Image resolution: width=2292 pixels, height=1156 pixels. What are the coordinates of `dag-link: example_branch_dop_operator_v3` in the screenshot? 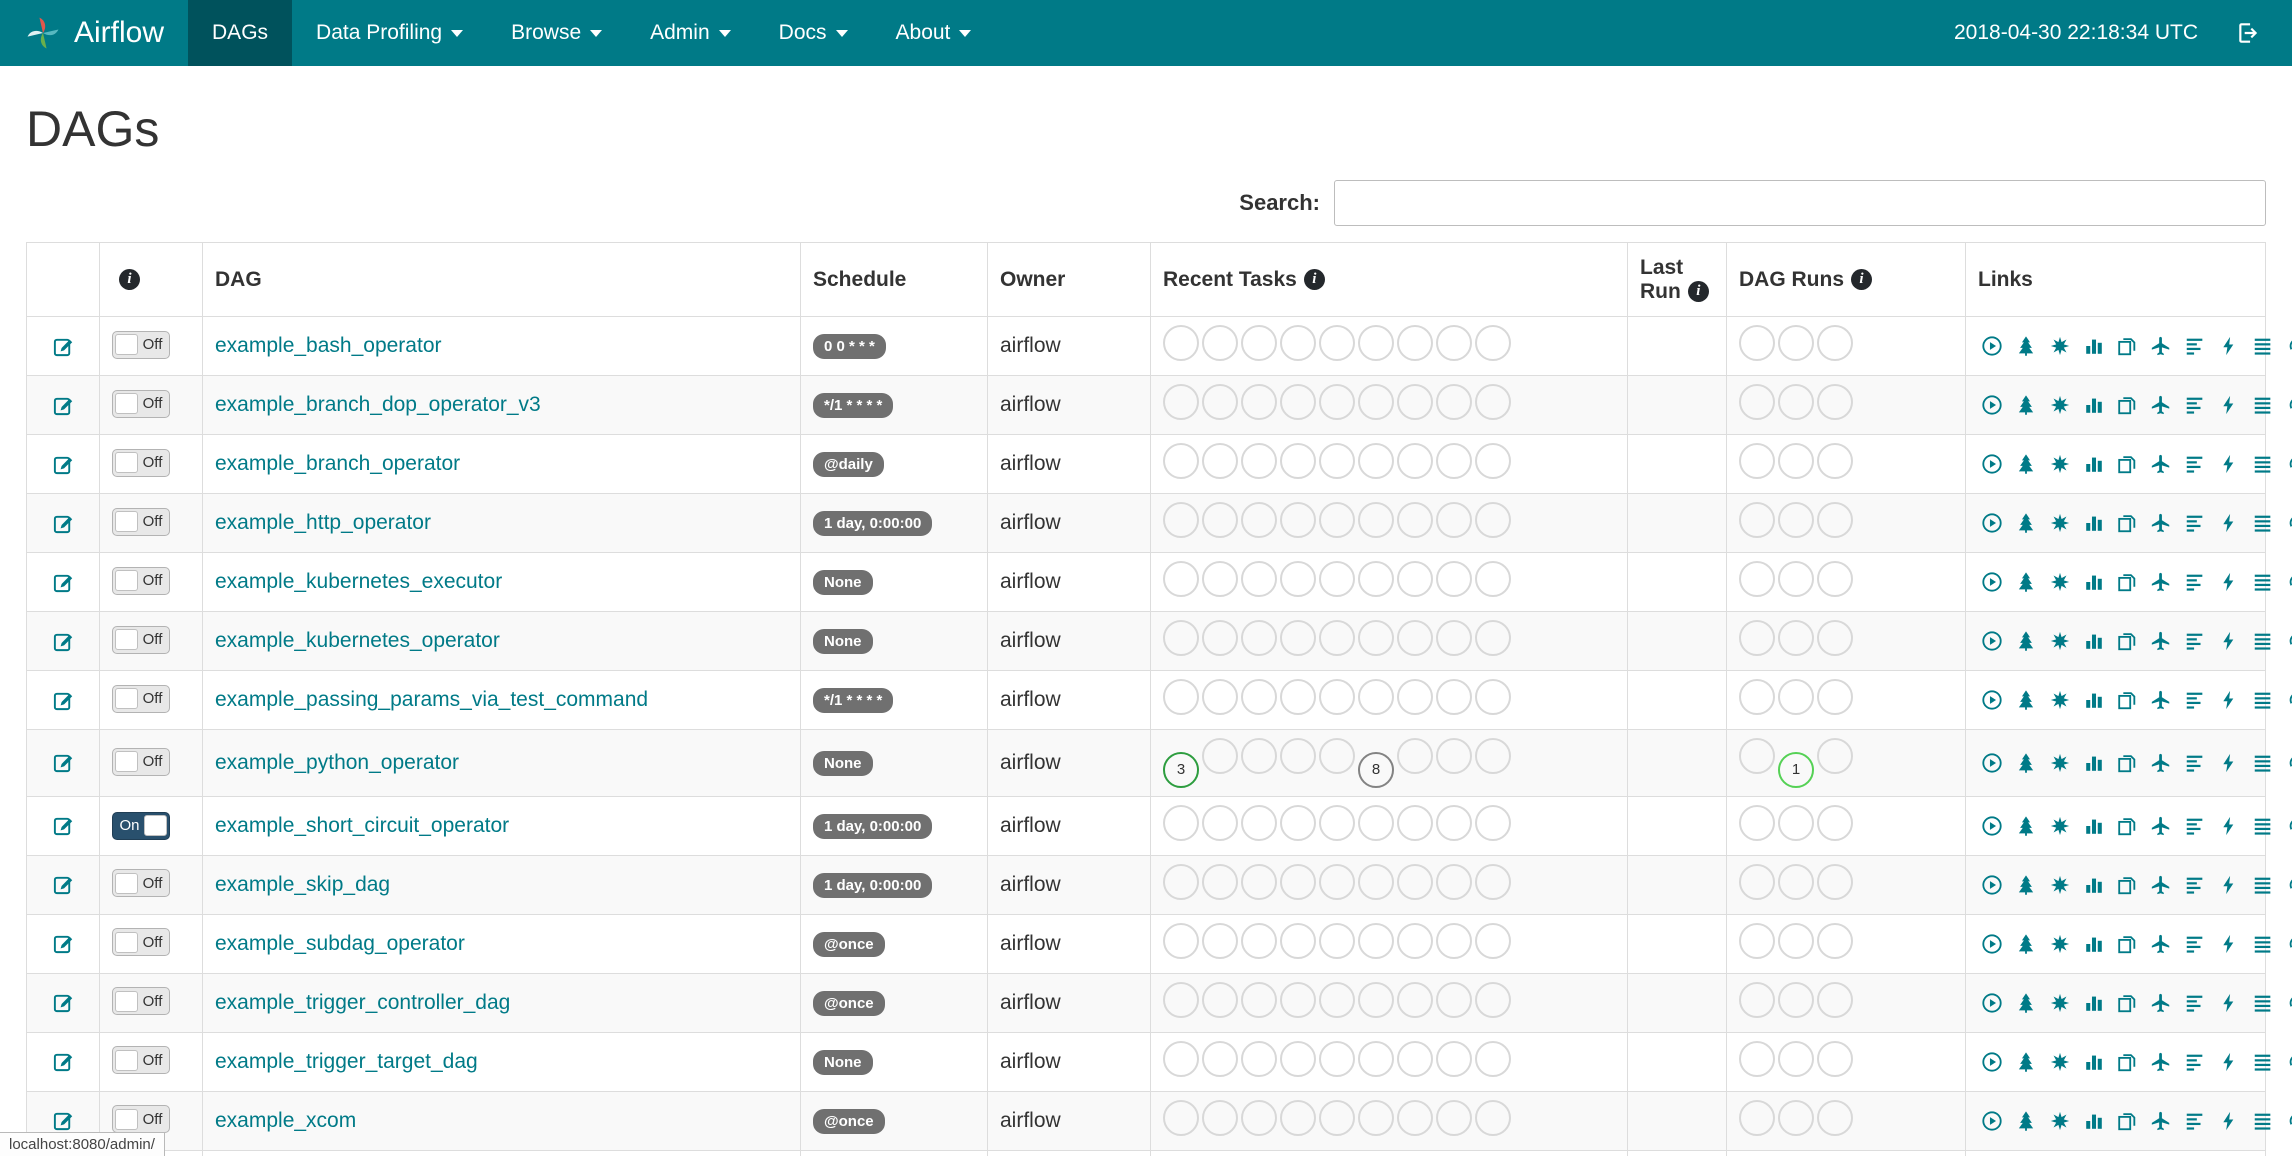 It's located at (378, 404).